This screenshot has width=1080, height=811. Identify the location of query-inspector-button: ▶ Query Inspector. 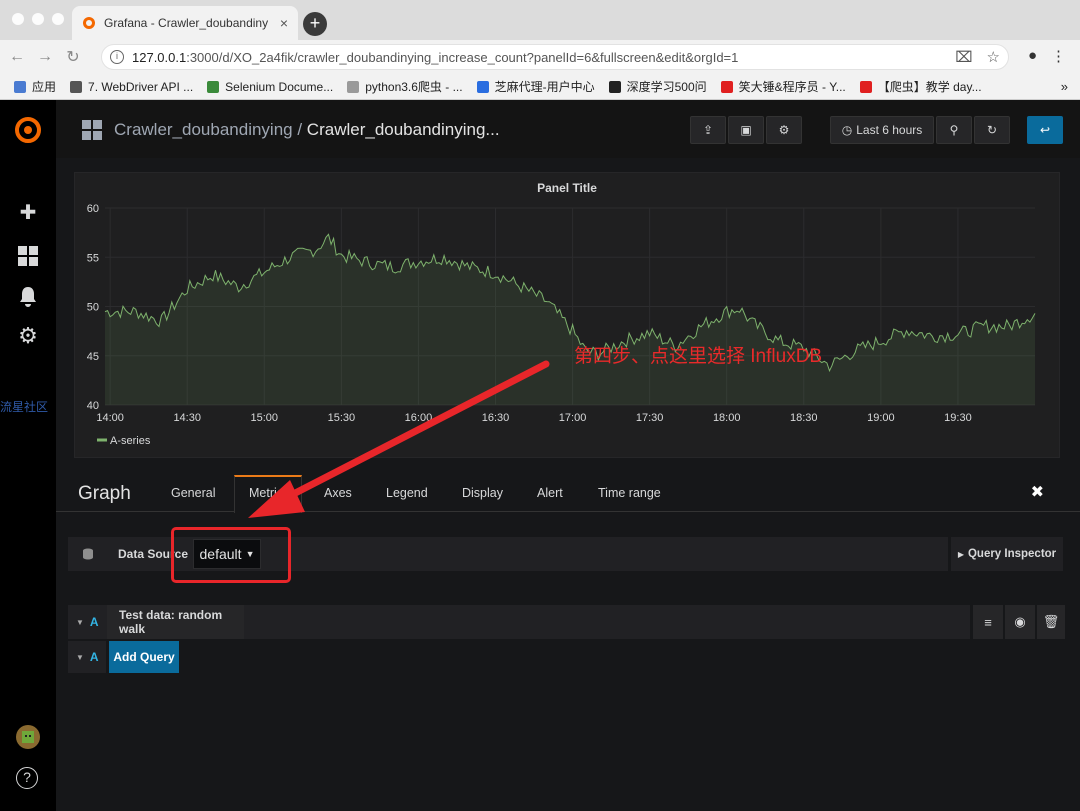
(1007, 554).